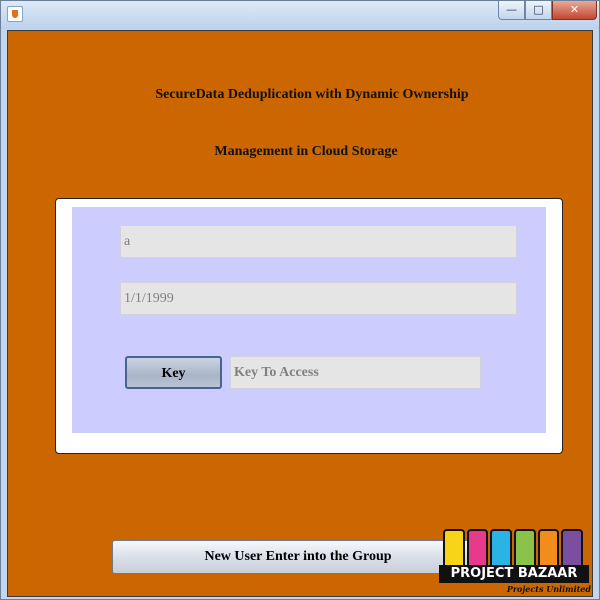  What do you see at coordinates (15, 14) in the screenshot?
I see `java-app-icon` at bounding box center [15, 14].